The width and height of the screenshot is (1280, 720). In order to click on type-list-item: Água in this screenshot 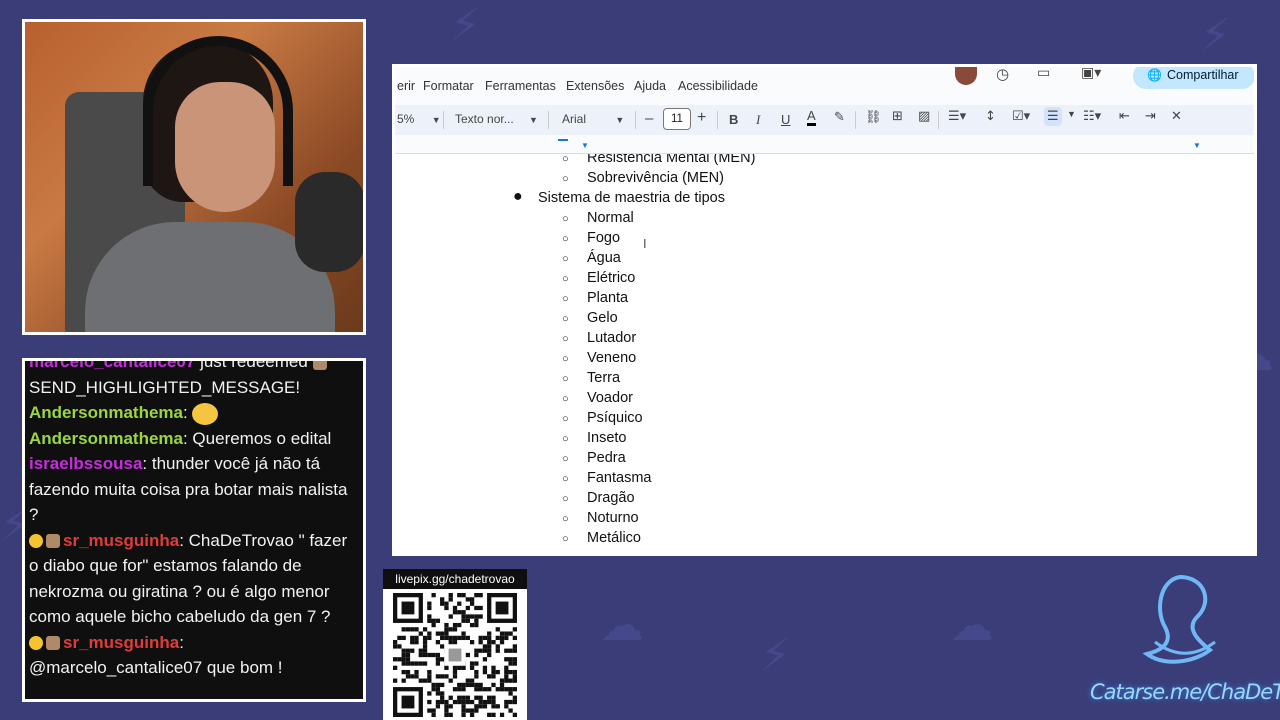, I will do `click(604, 258)`.